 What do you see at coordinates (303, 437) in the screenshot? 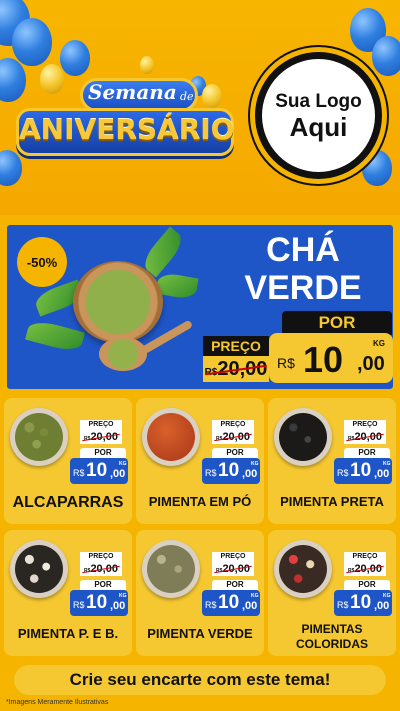
I see `black-pepper-image` at bounding box center [303, 437].